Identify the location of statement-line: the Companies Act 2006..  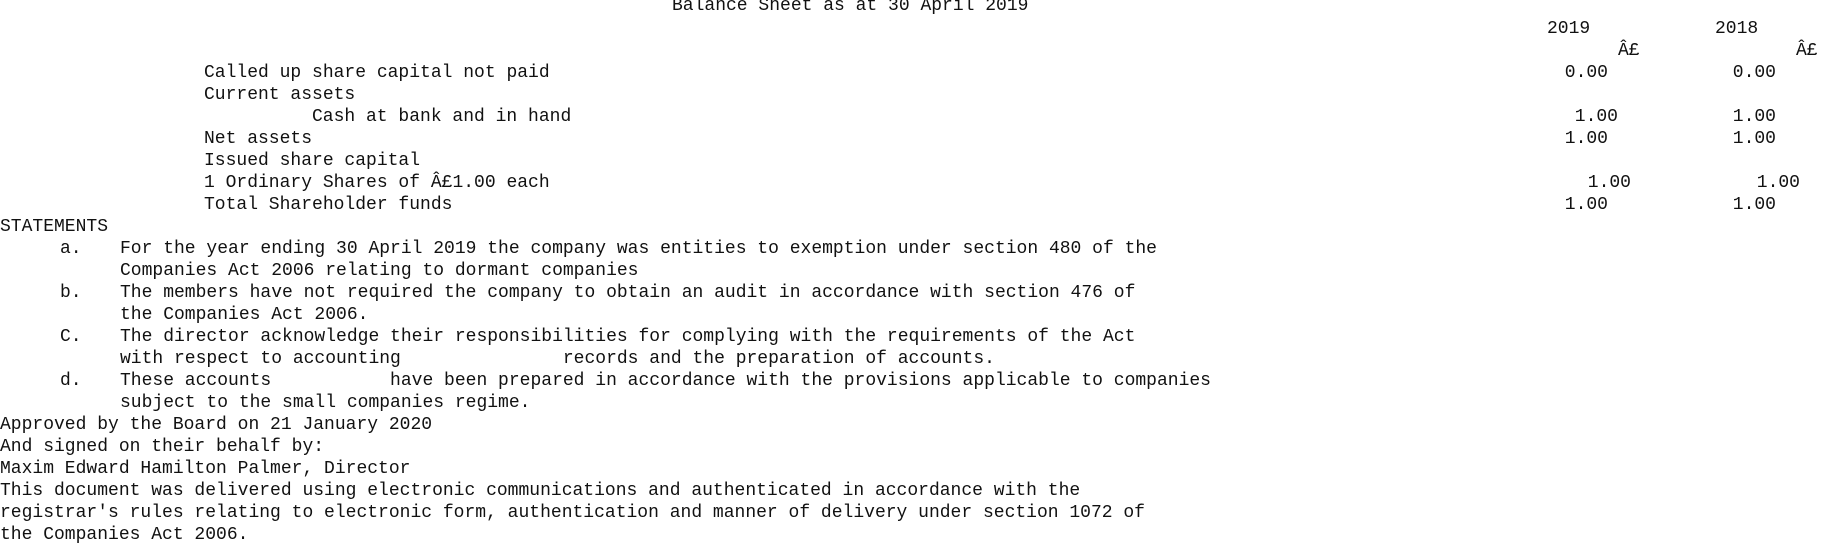
(244, 315).